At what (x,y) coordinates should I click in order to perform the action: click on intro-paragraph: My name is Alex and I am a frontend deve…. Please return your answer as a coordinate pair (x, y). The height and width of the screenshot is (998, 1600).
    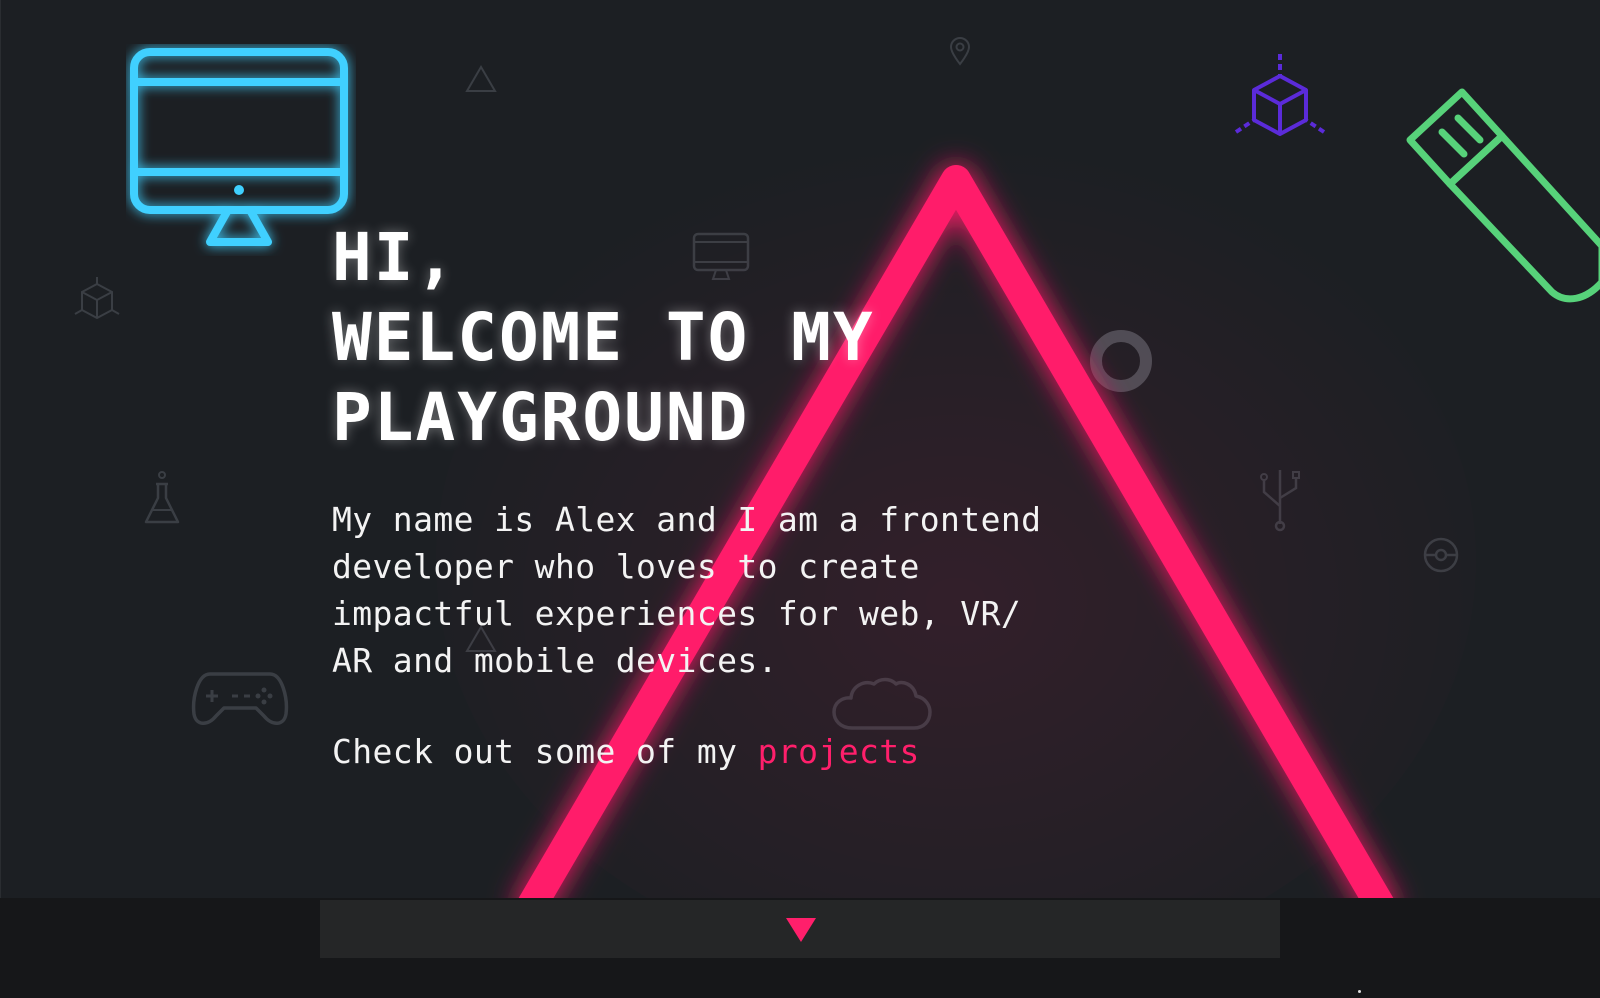
    Looking at the image, I should click on (687, 590).